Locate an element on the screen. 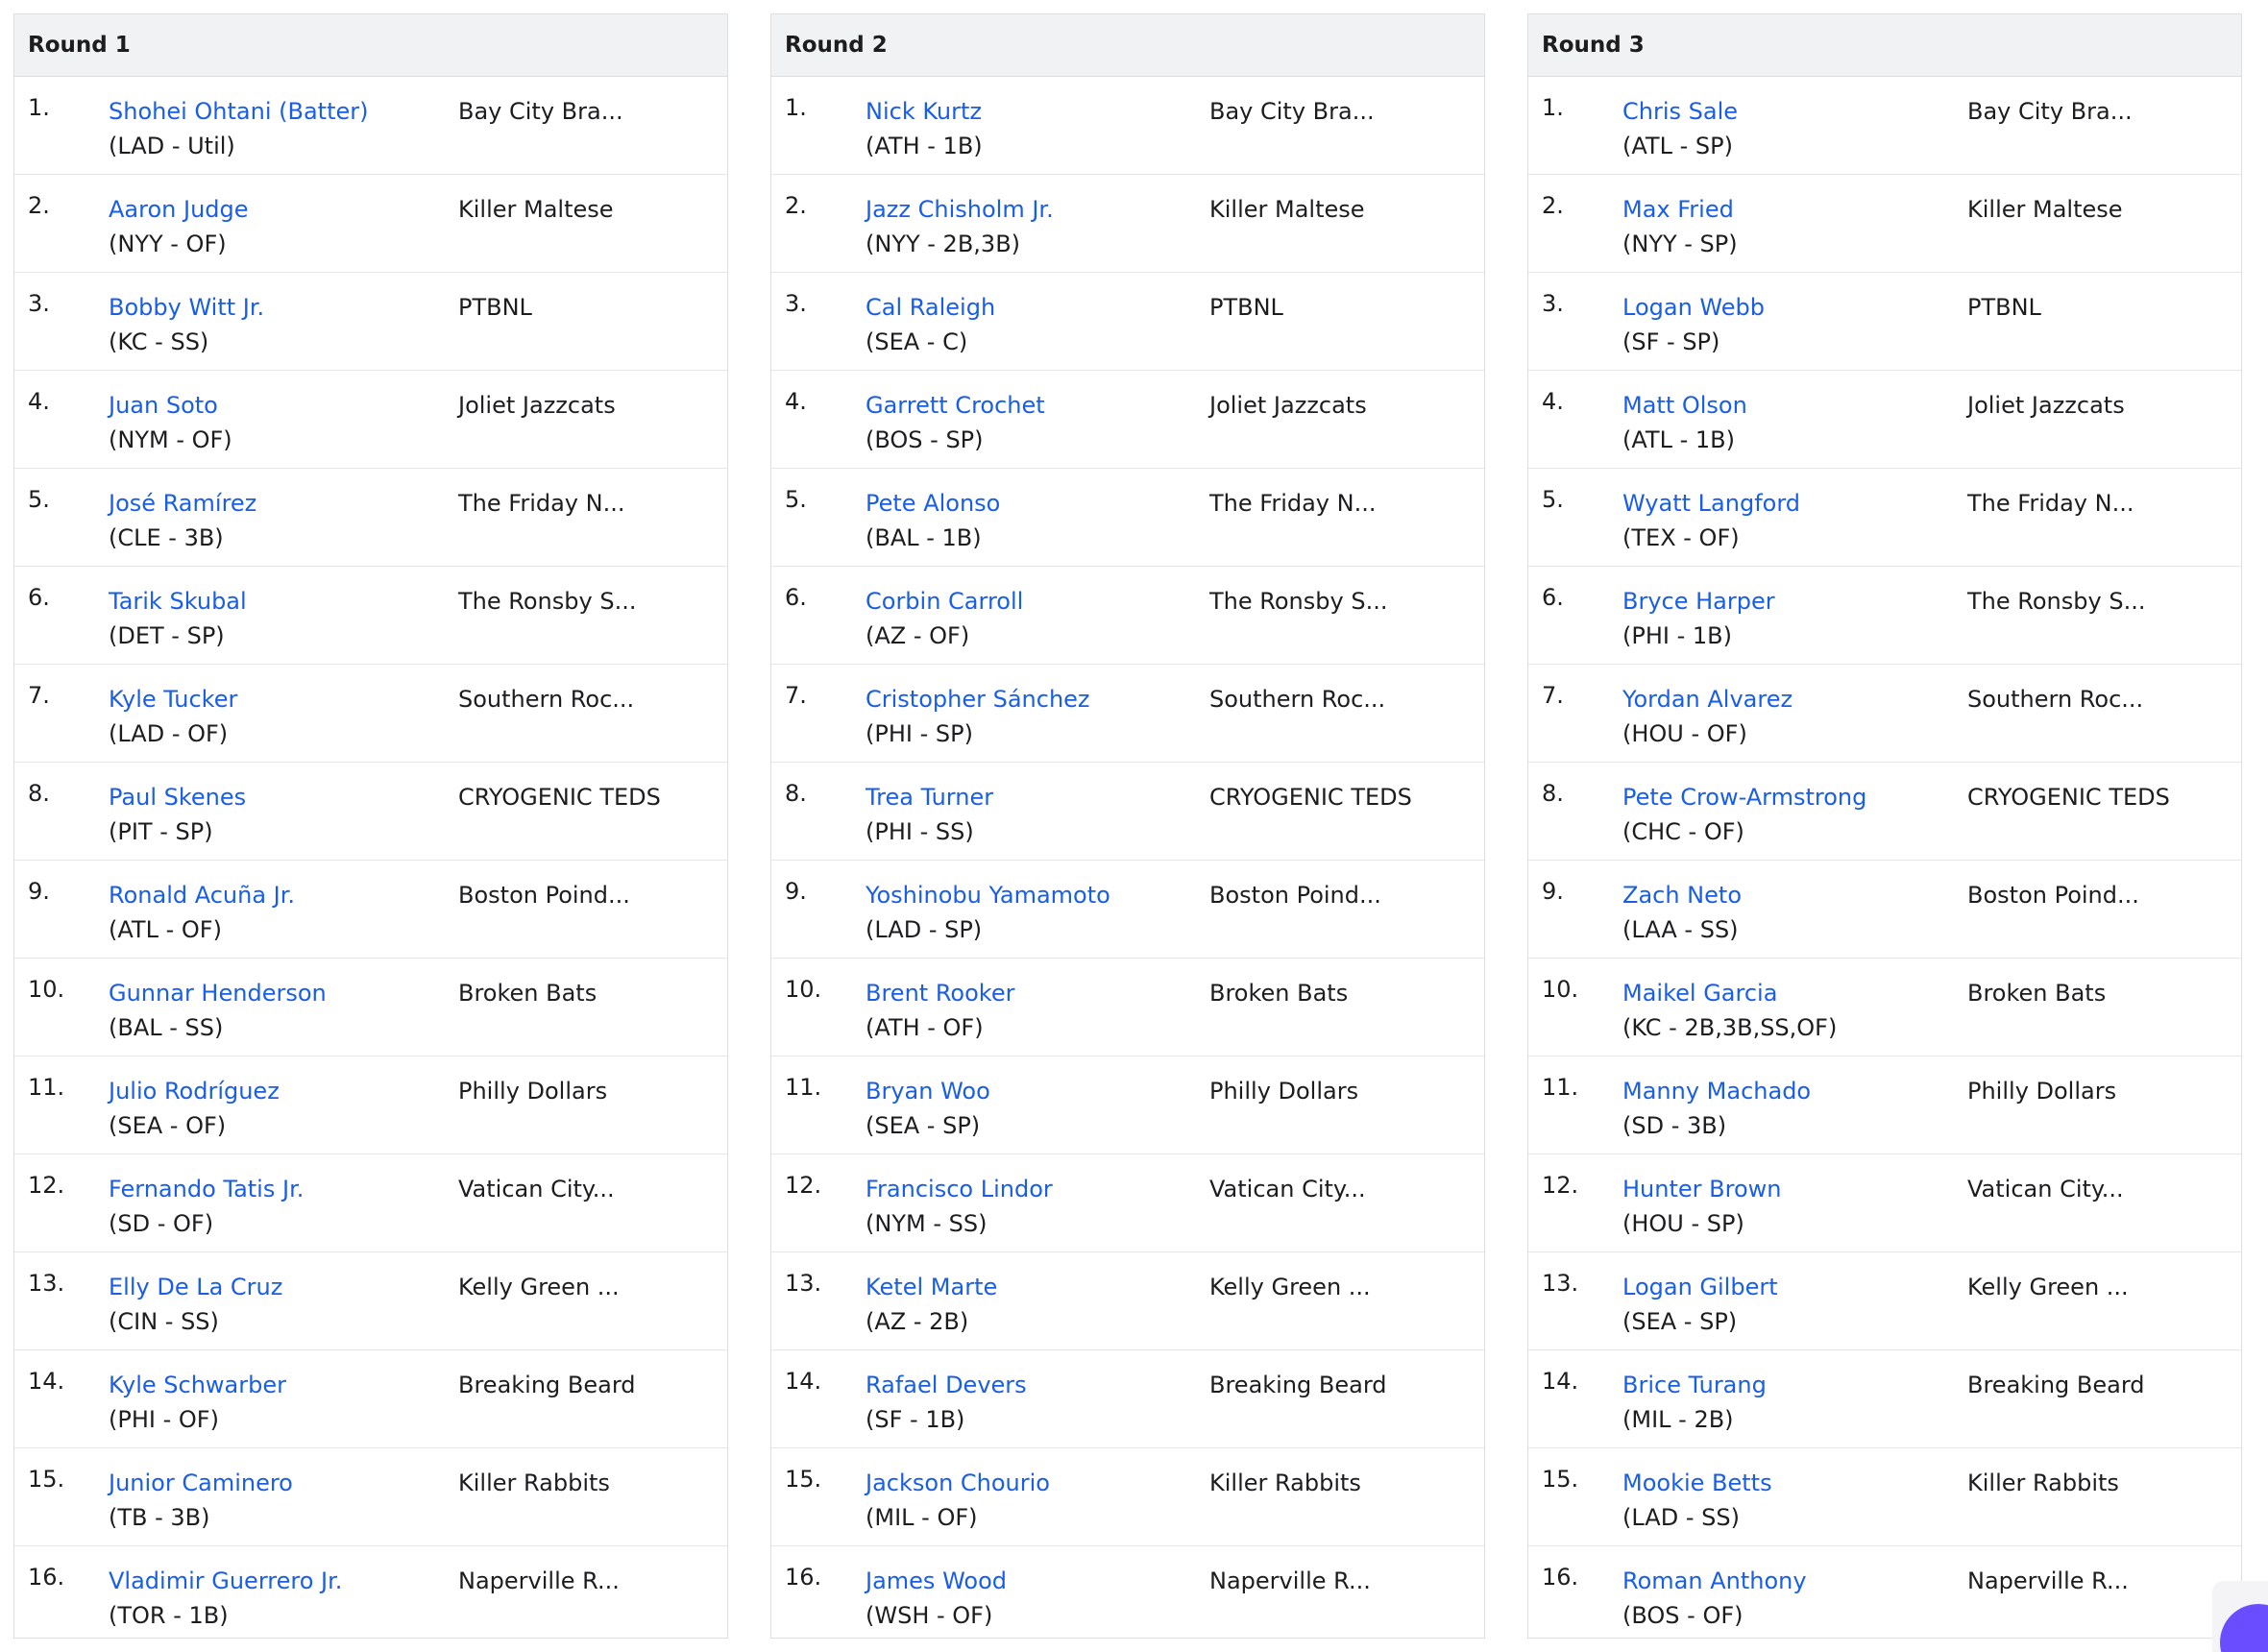 The image size is (2268, 1652). player-team-position: (HOU - OF) is located at coordinates (1684, 733).